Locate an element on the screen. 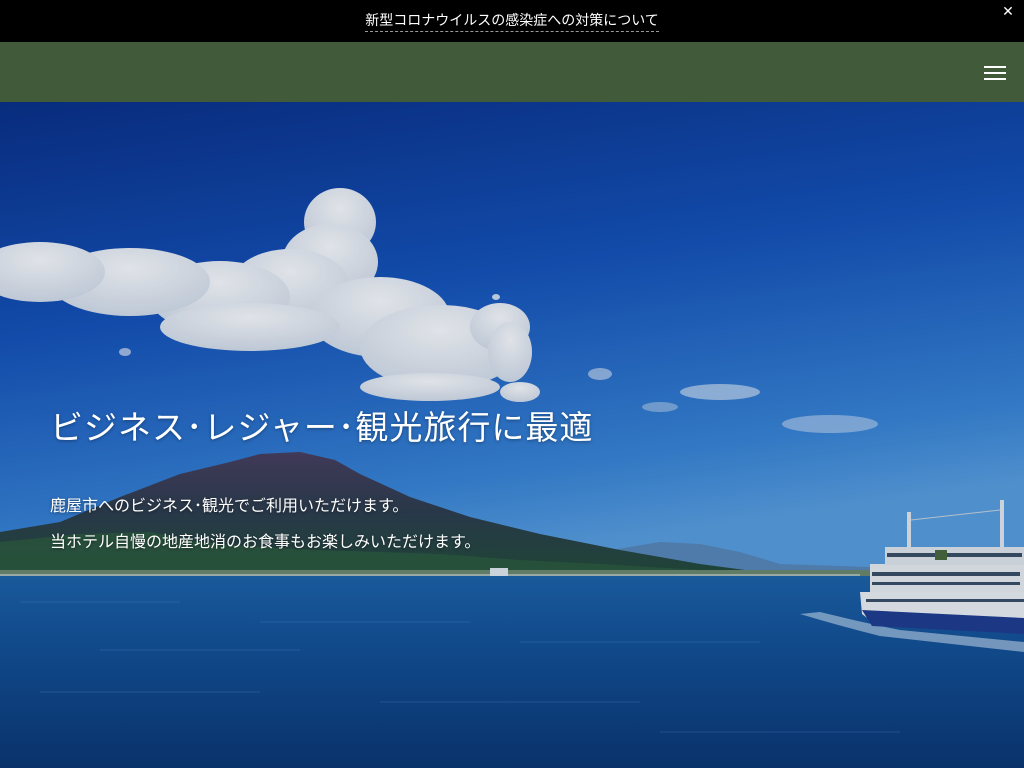 The width and height of the screenshot is (1024, 768). hero-title: ビジネス･レジャー･観光旅行に最適 is located at coordinates (322, 427).